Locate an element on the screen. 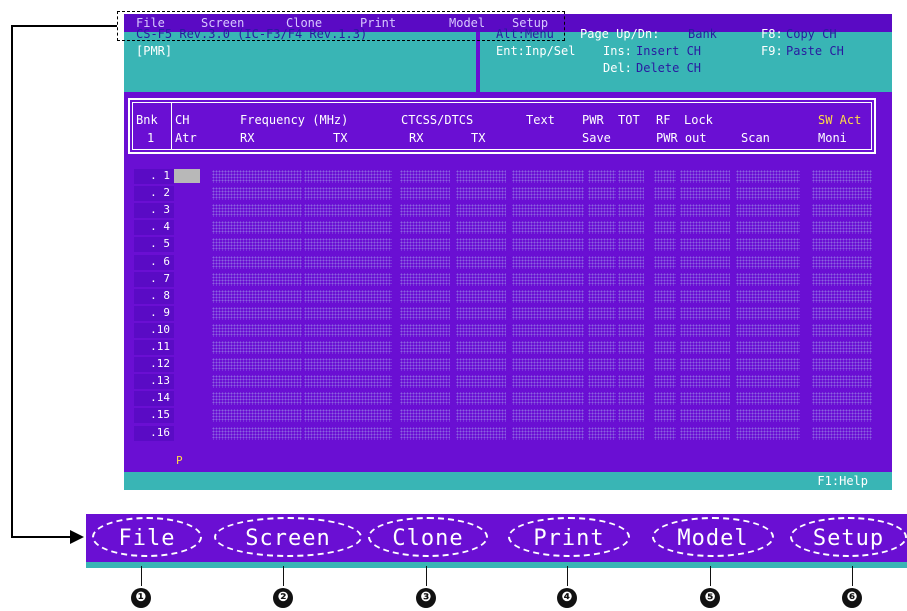 Image resolution: width=907 pixels, height=611 pixels. zoom-setup-button: Setup is located at coordinates (848, 537).